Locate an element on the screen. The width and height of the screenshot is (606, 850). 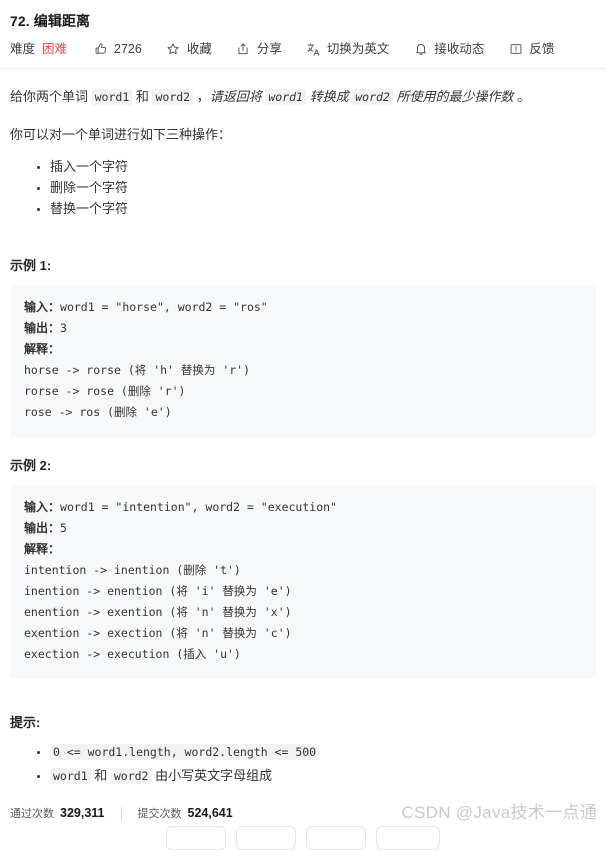
difficulty-badge: 难度 困难 is located at coordinates (38, 49).